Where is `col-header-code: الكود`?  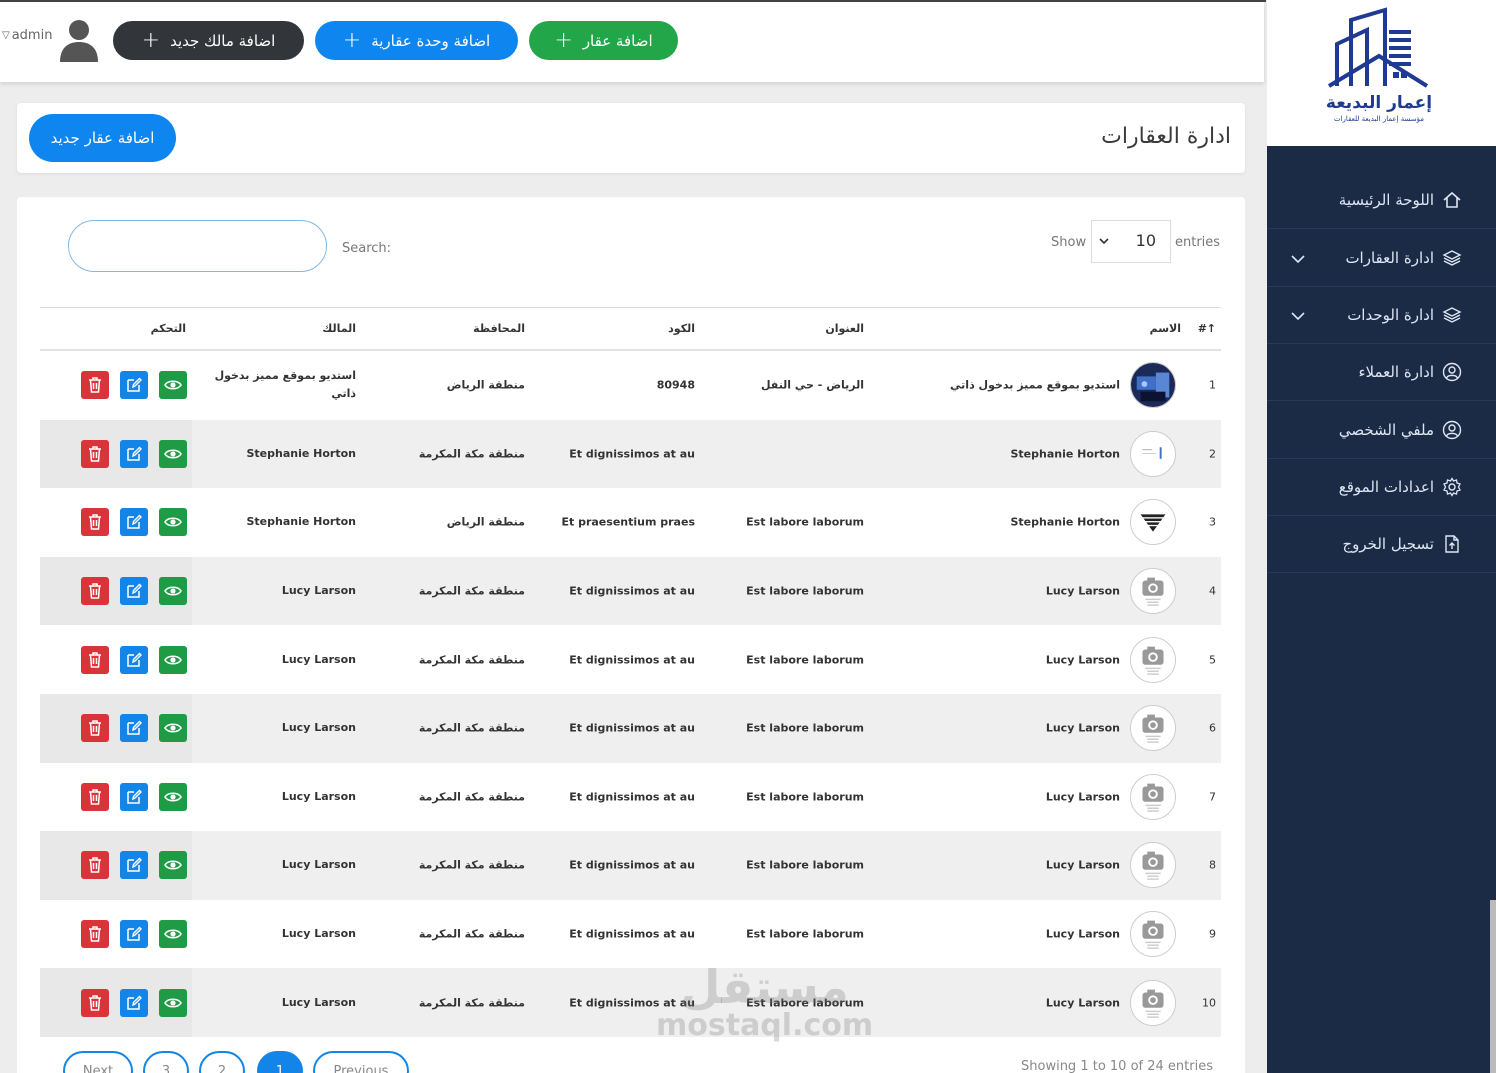
col-header-code: الكود is located at coordinates (681, 328).